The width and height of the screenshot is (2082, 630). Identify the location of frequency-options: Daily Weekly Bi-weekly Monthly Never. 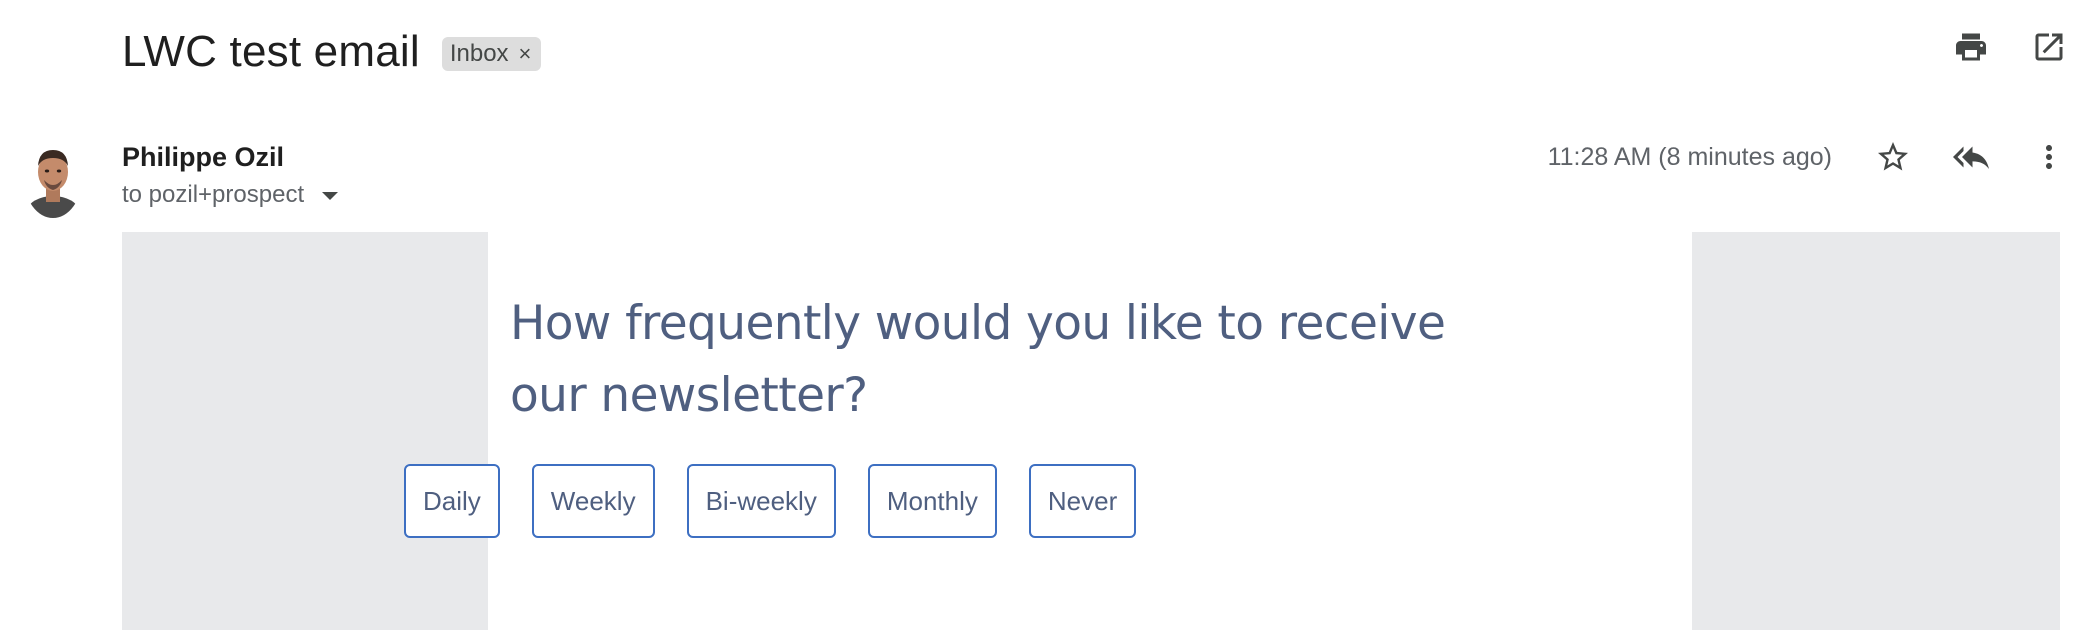
(770, 501).